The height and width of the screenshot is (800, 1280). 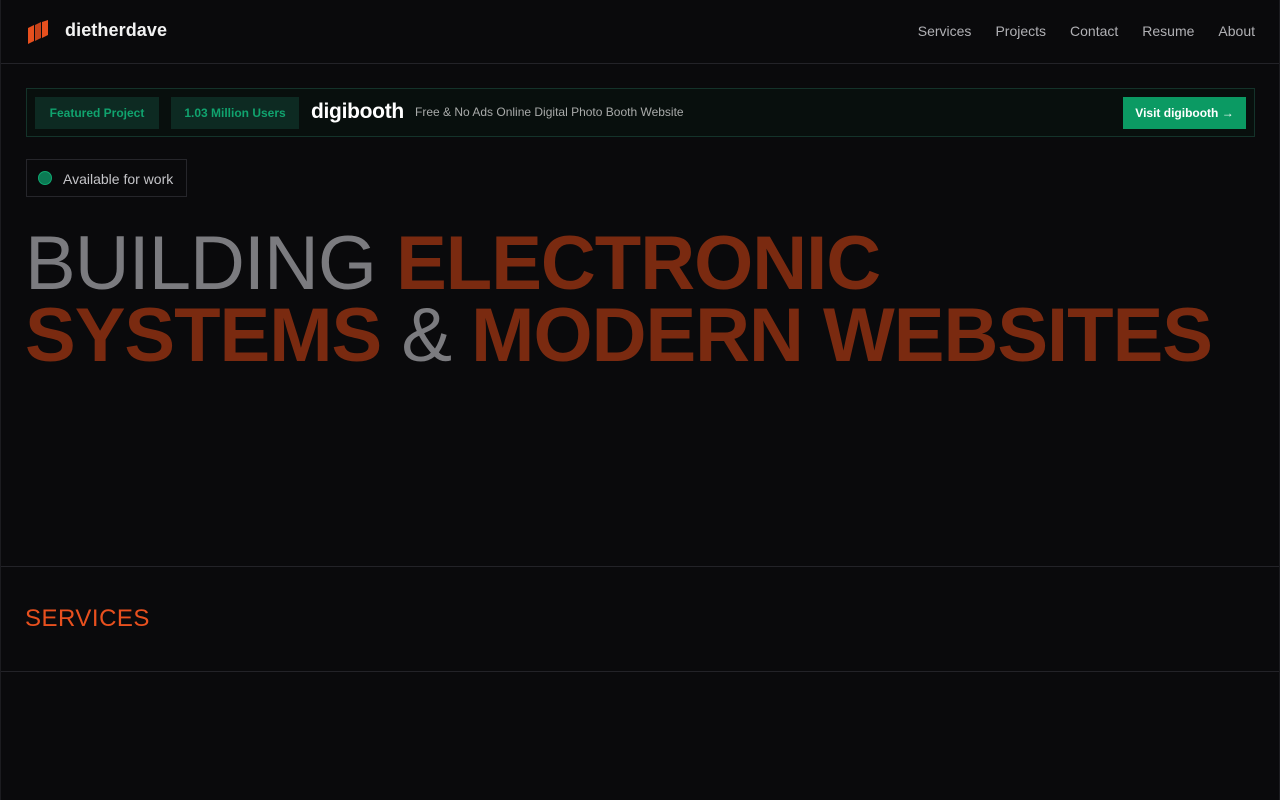 I want to click on visit-project-button: Visit digibooth →, so click(x=1184, y=113).